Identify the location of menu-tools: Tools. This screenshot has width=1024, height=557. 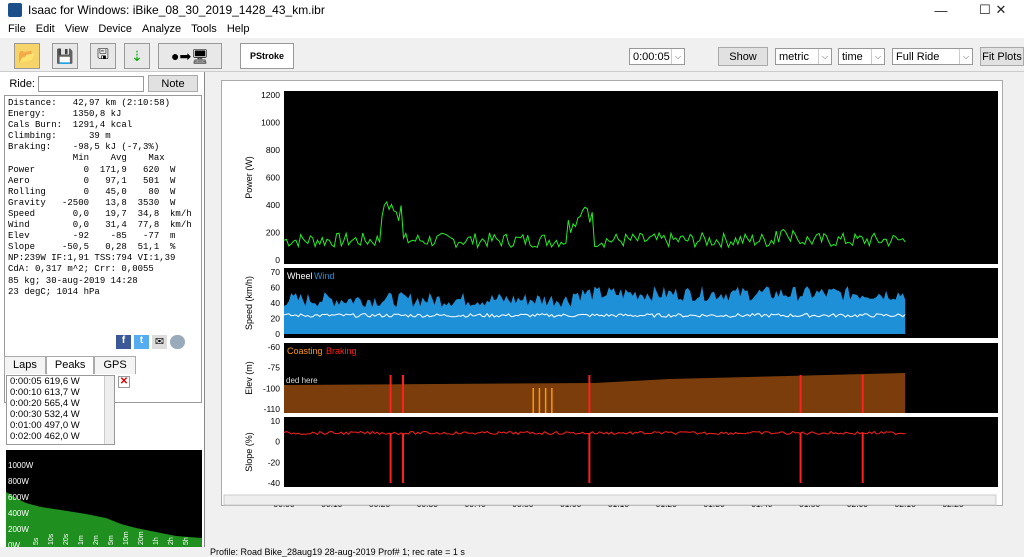
(204, 29).